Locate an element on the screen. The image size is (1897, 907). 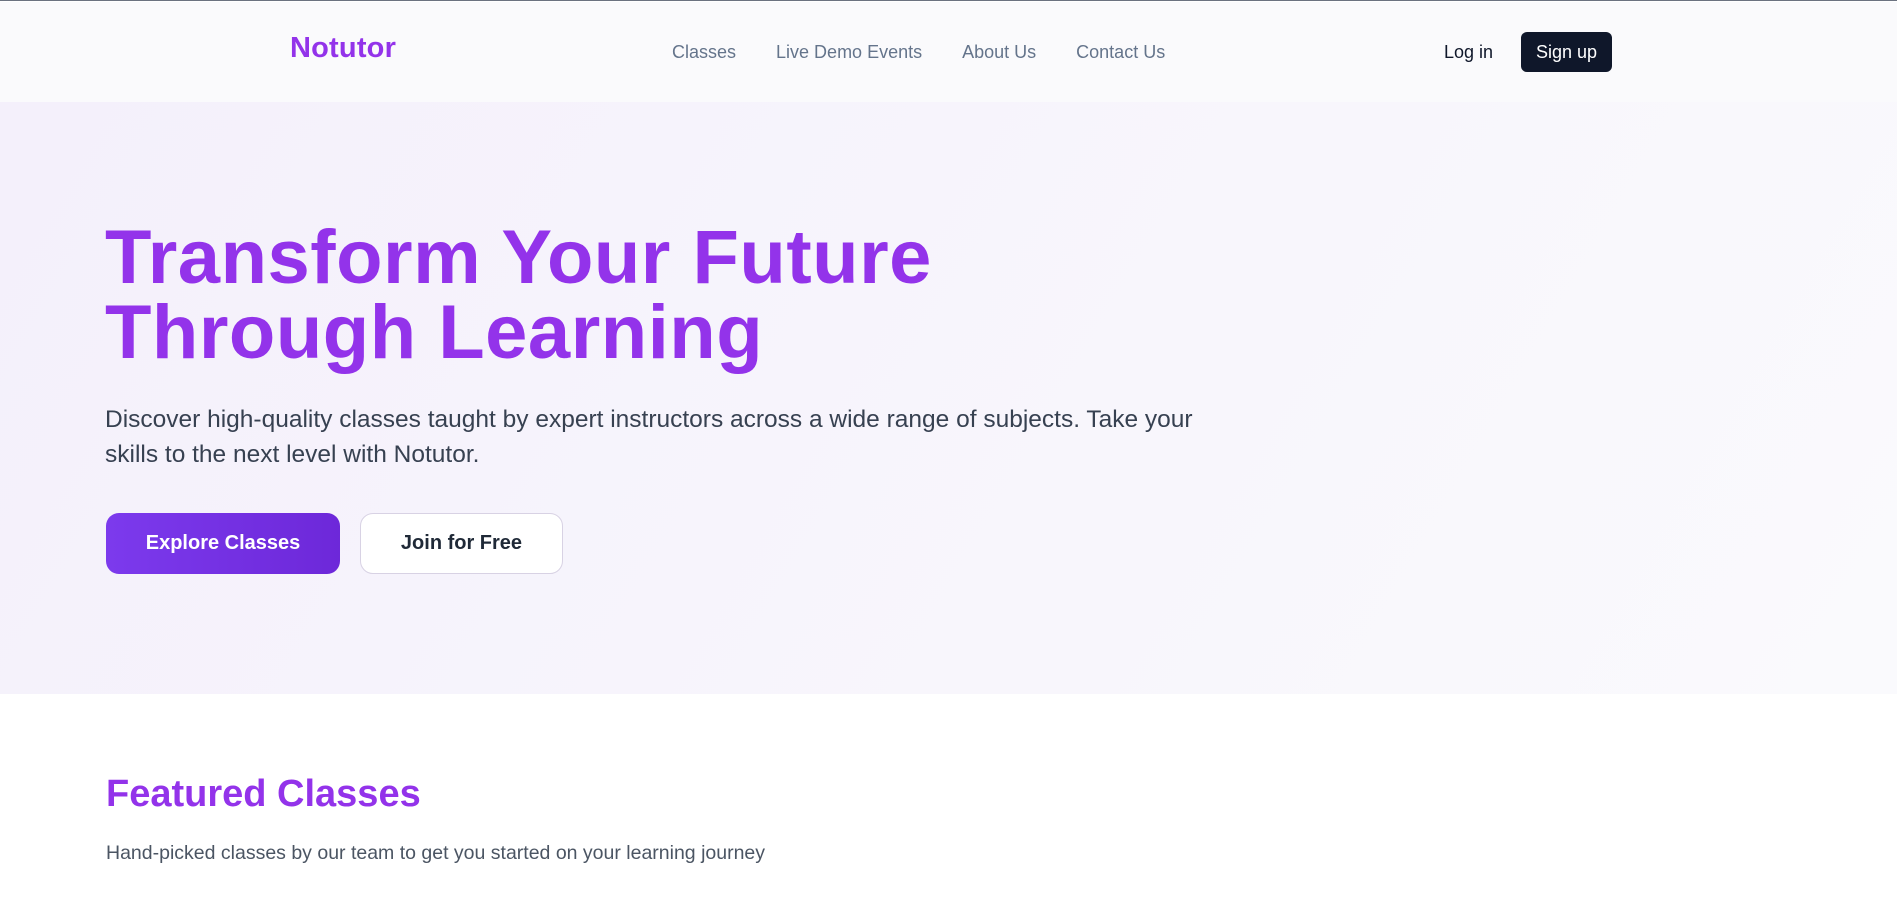
hero-title-line-2: Through Learning is located at coordinates (434, 332).